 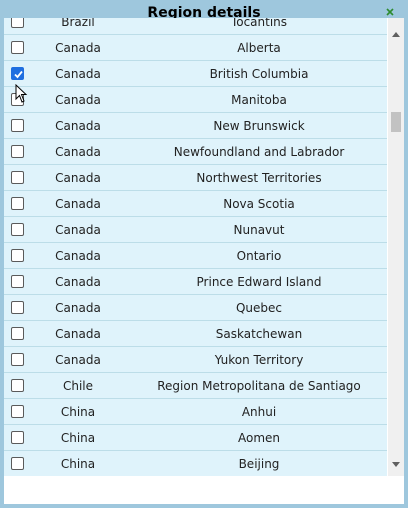 I want to click on table-row: Canada Yukon Territory, so click(x=195, y=360).